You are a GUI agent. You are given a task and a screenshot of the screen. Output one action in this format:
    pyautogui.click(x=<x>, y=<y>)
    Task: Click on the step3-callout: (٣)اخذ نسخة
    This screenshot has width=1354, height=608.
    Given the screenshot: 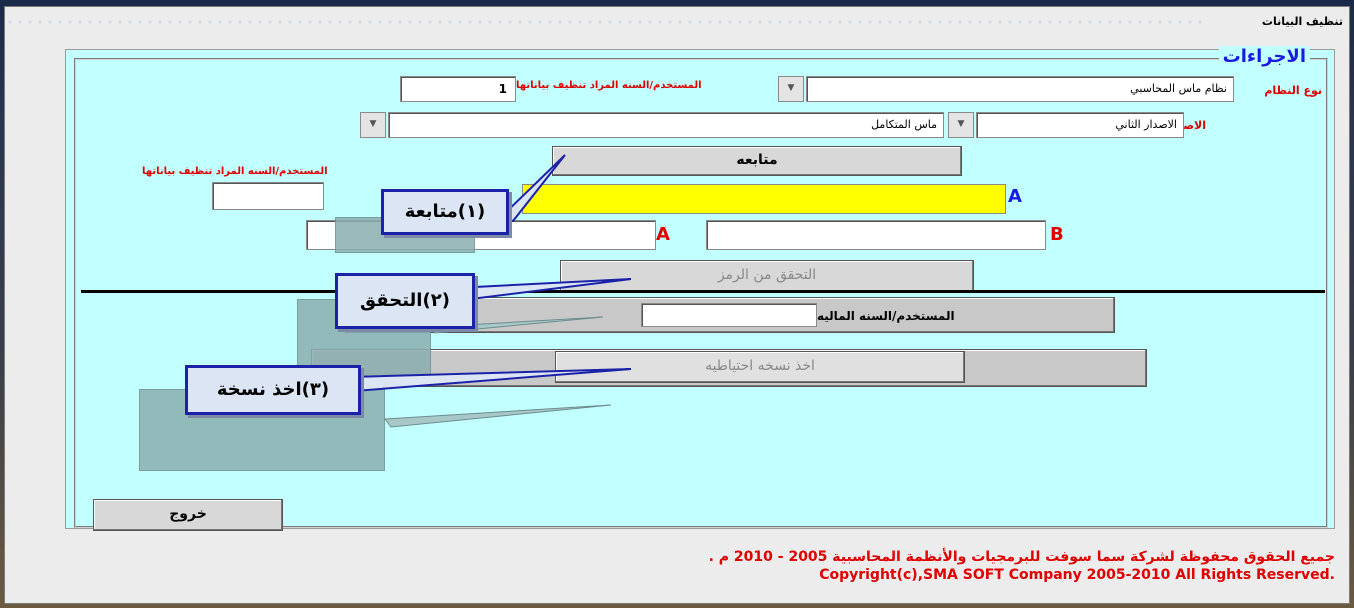 What is the action you would take?
    pyautogui.click(x=273, y=390)
    